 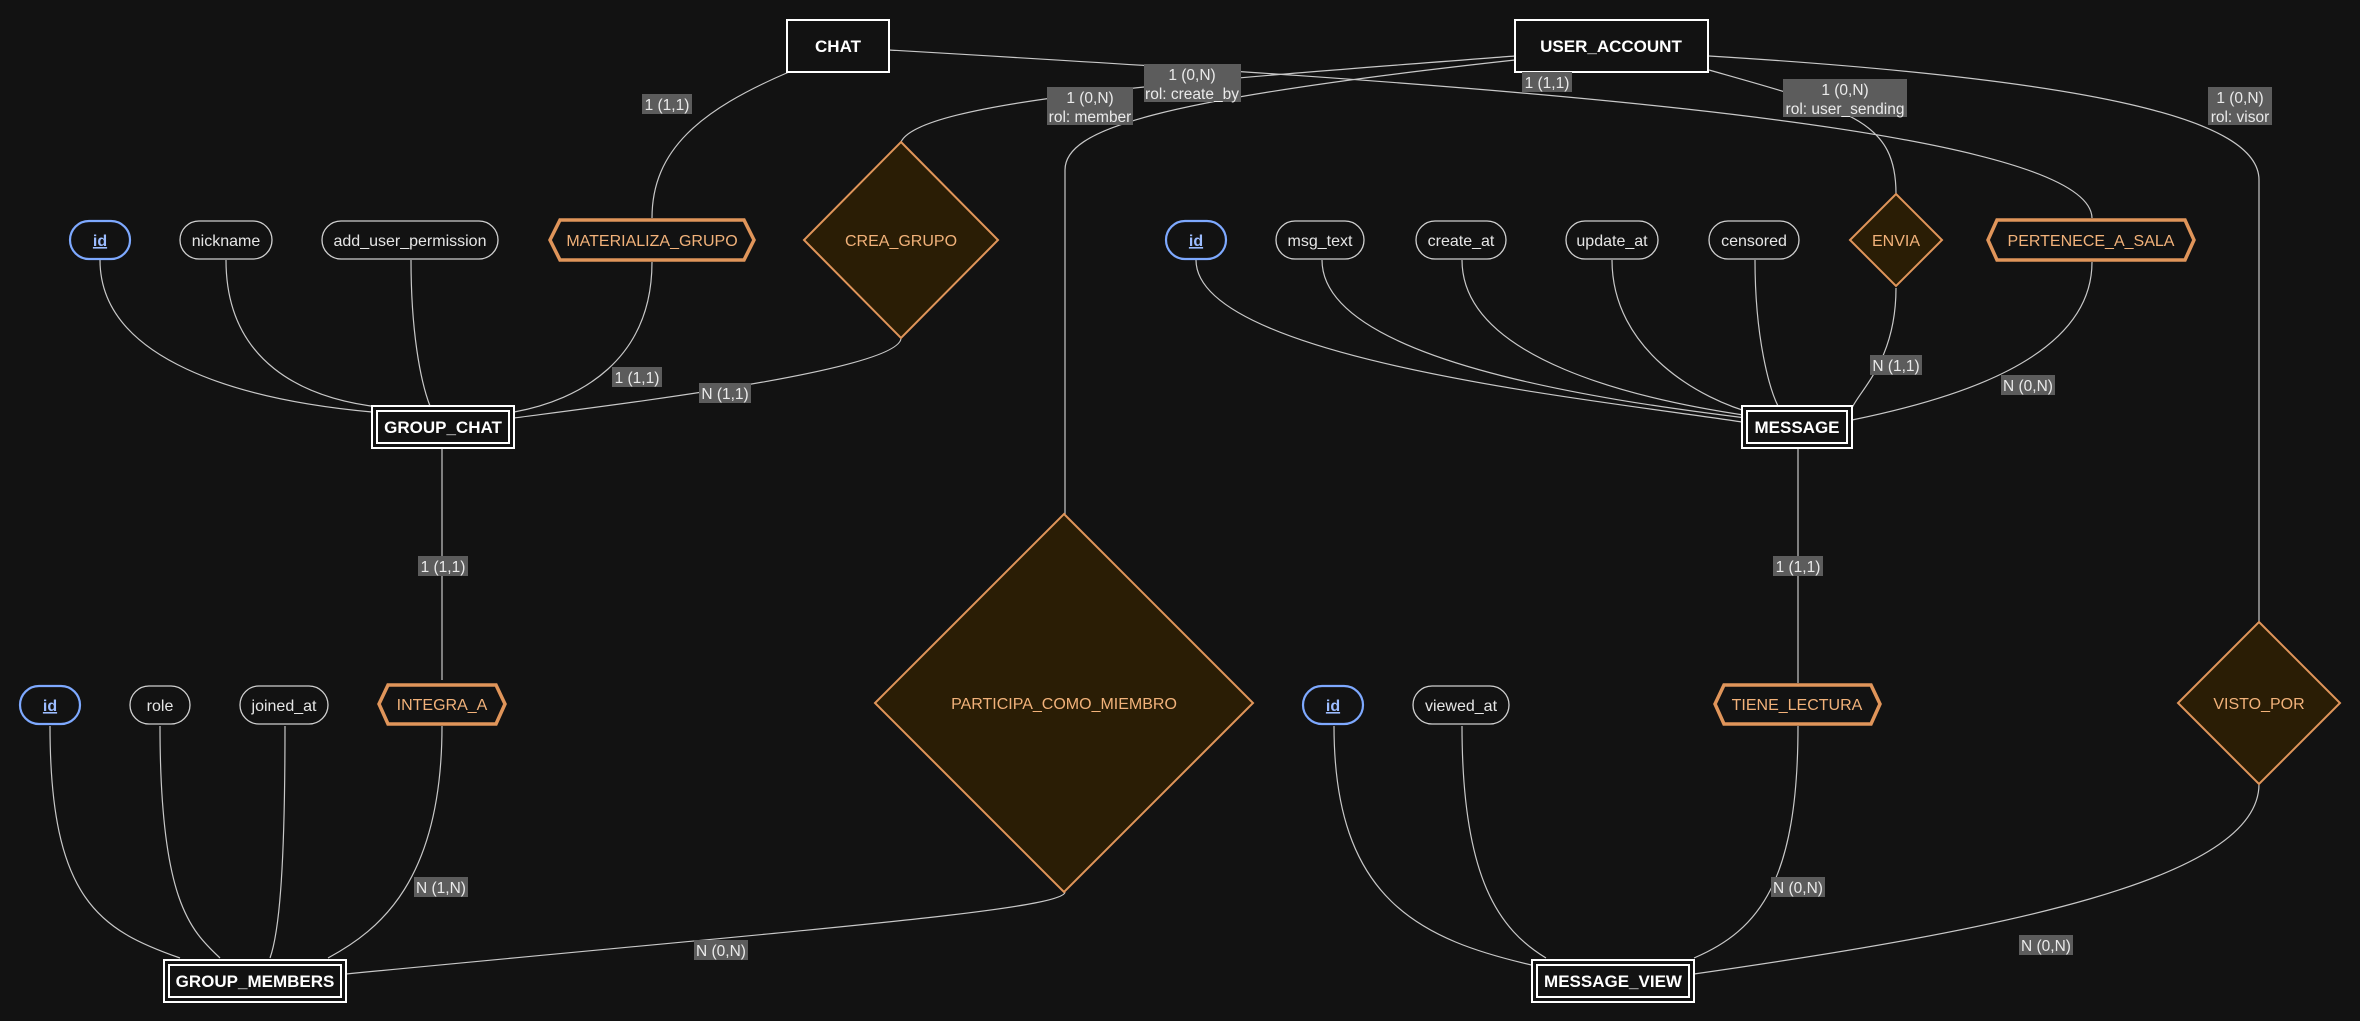 I want to click on attribute-gc-nickname: nickname, so click(x=226, y=240).